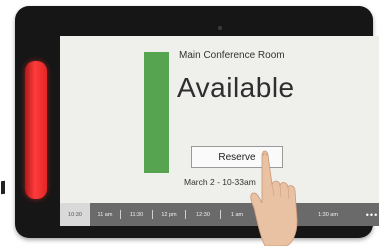 Image resolution: width=379 pixels, height=246 pixels. What do you see at coordinates (36, 130) in the screenshot?
I see `status-led-bar` at bounding box center [36, 130].